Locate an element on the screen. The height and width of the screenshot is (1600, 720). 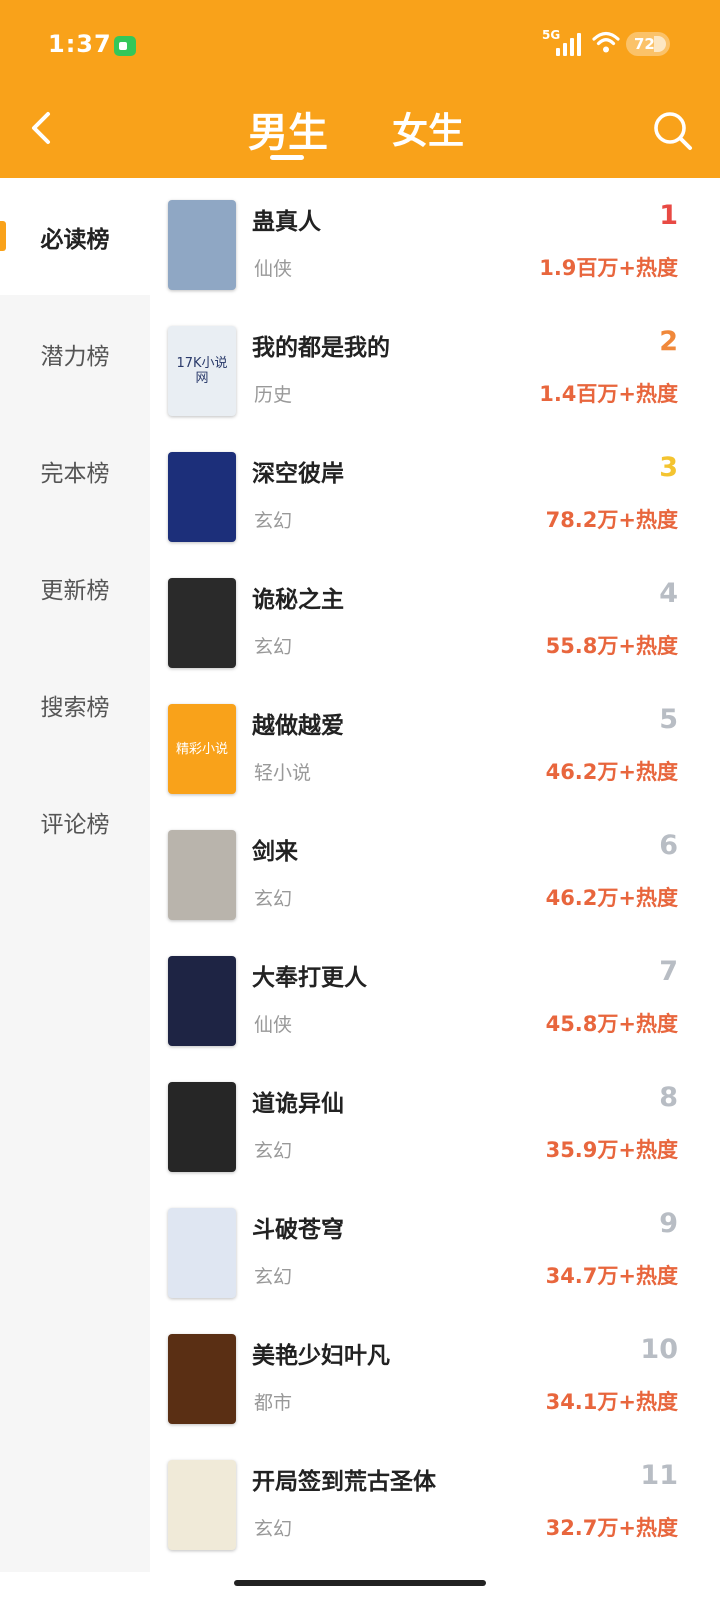
sidebar-item-completed: 完本榜 is located at coordinates (75, 470).